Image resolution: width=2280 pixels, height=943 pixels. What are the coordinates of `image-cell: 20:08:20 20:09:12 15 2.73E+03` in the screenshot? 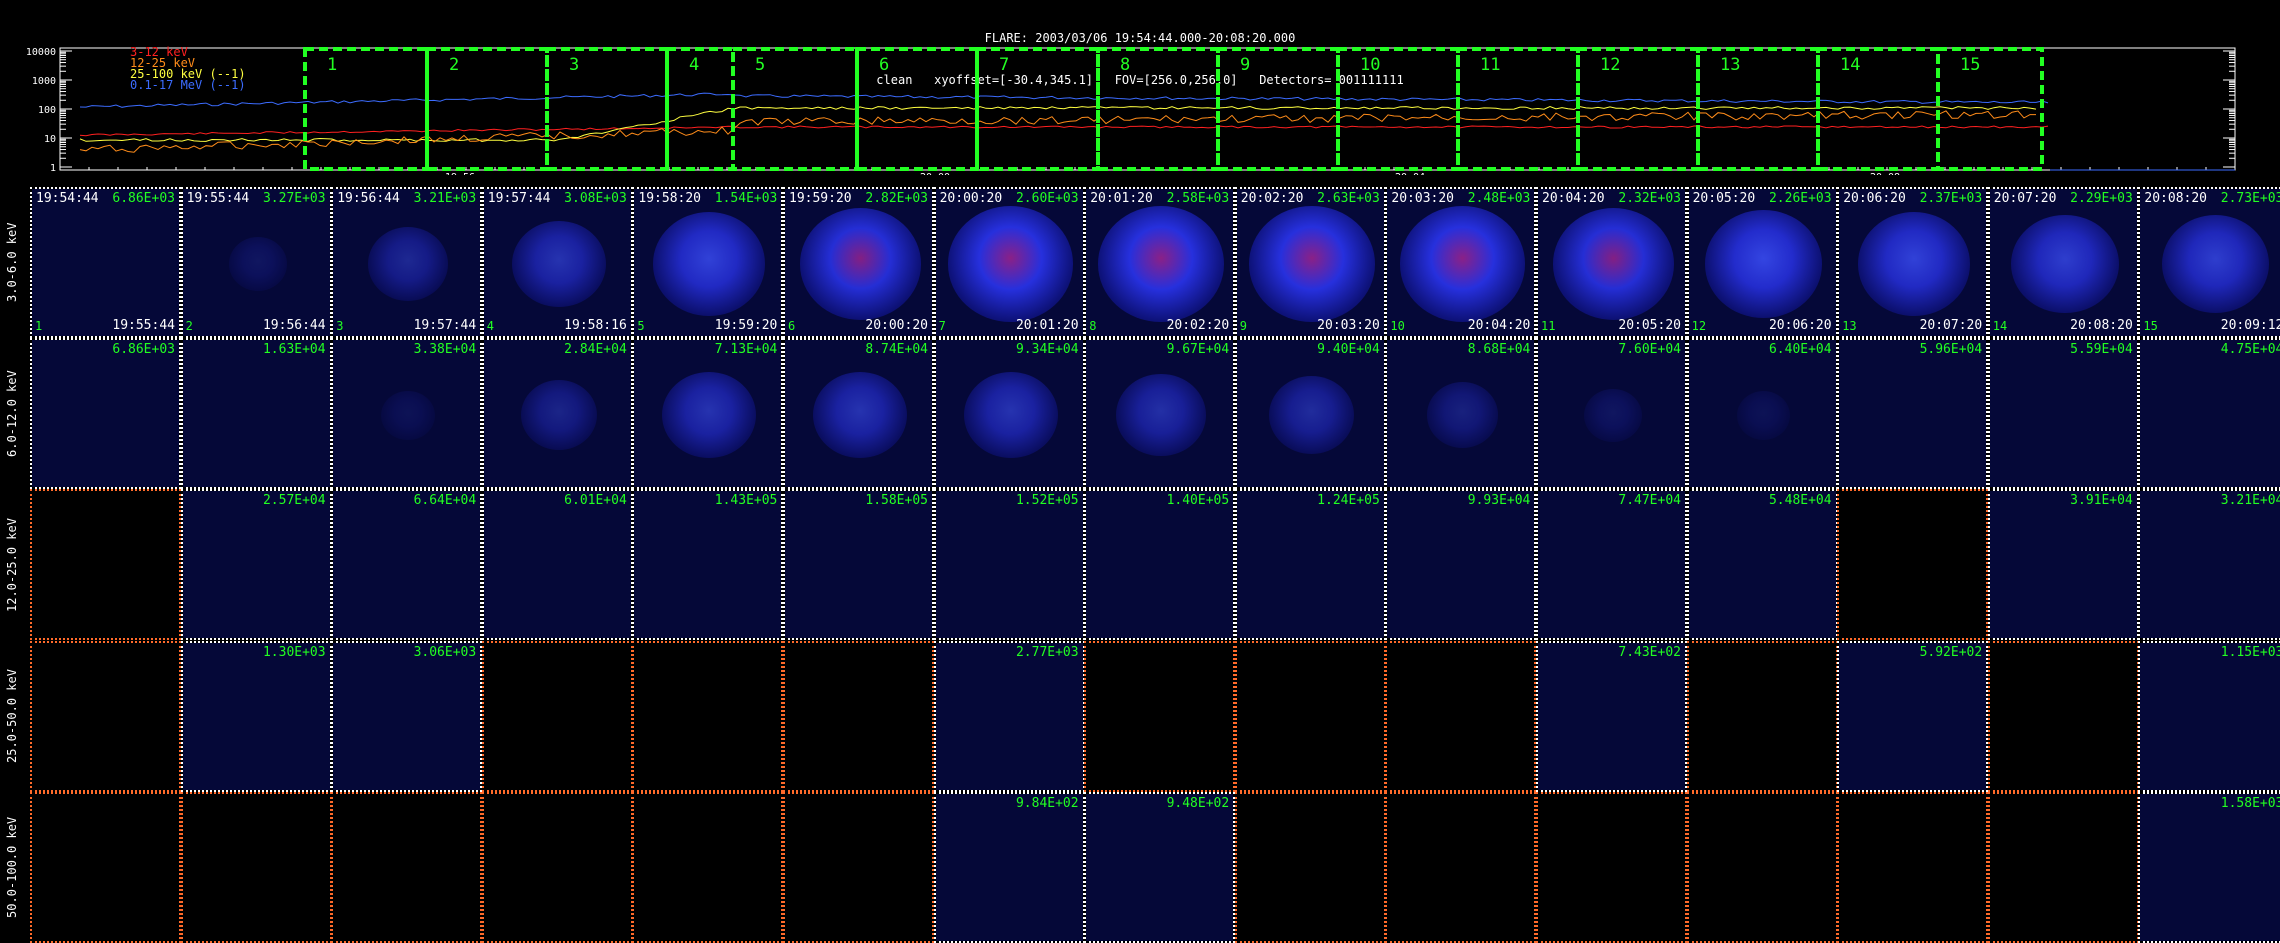 It's located at (2209, 262).